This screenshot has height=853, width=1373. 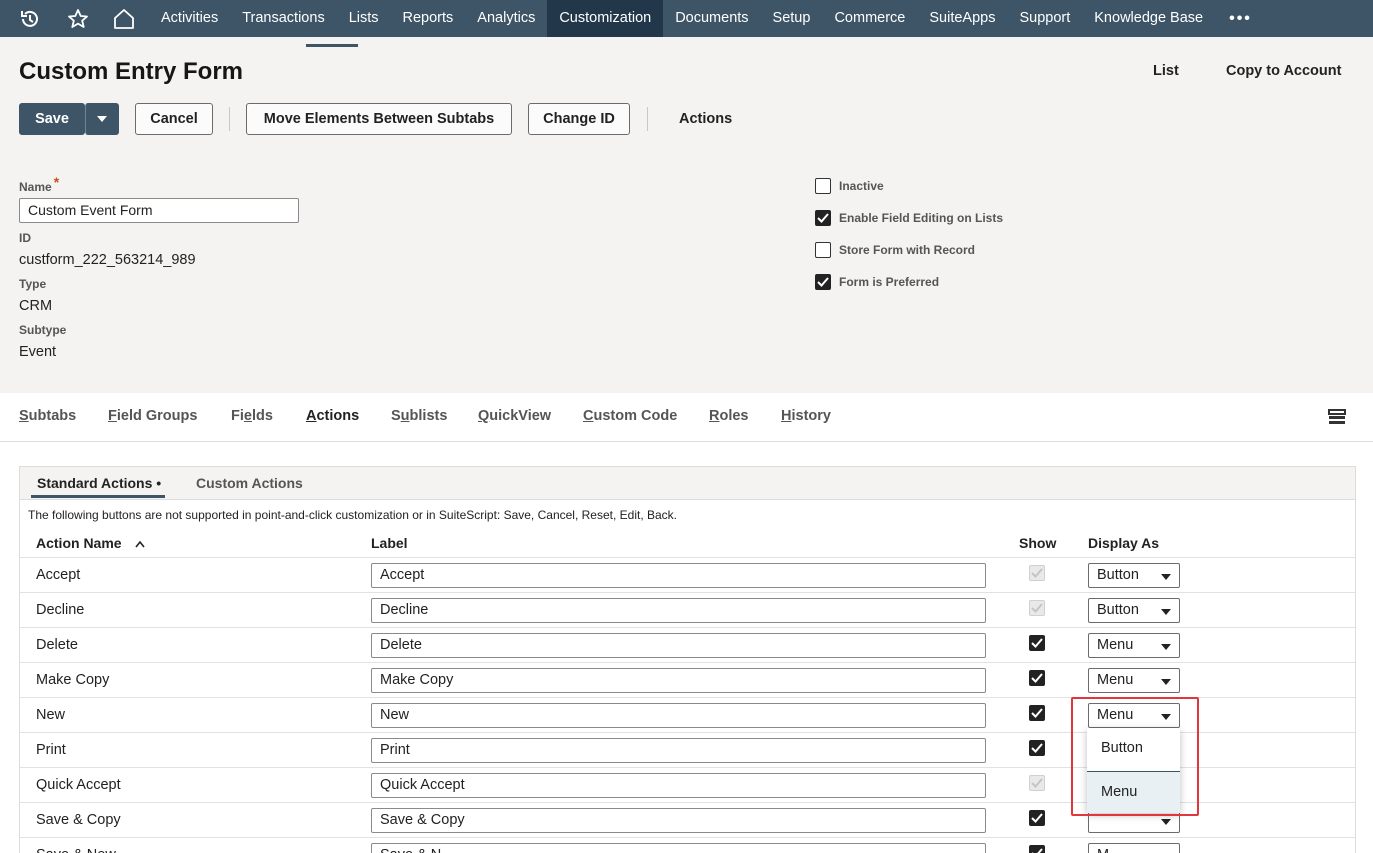 What do you see at coordinates (579, 119) in the screenshot?
I see `change-id-button: Change ID` at bounding box center [579, 119].